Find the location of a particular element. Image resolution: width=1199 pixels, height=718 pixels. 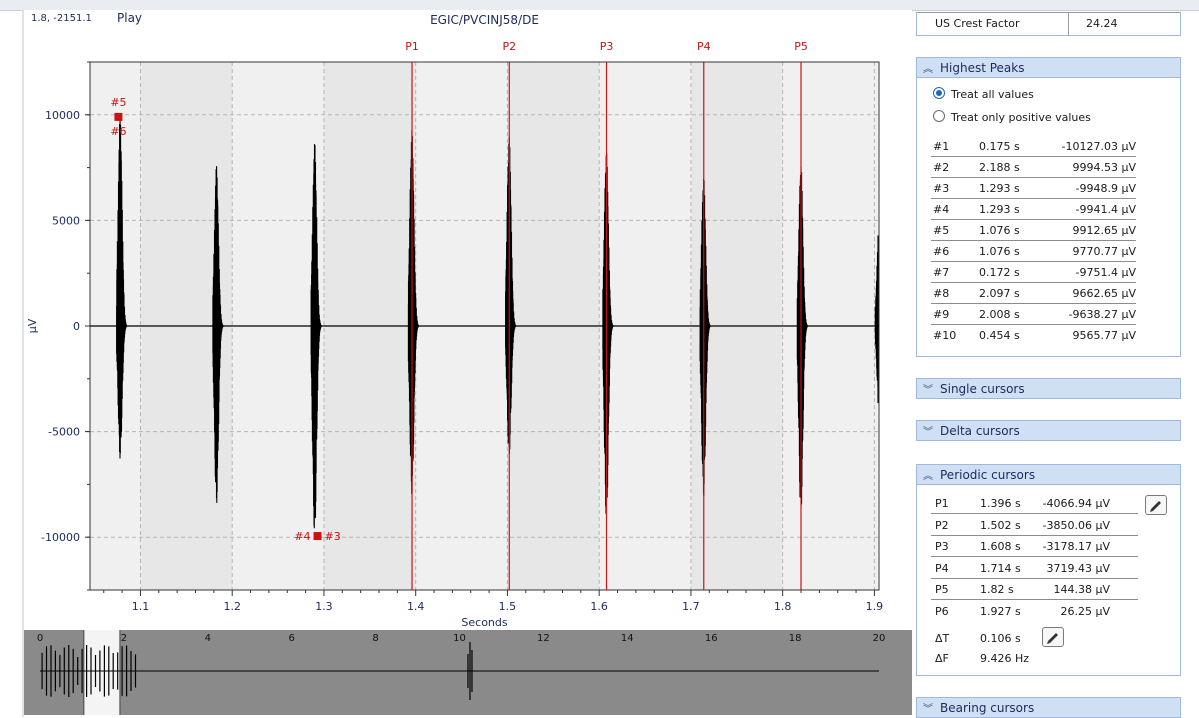

periodic-cursors-title: Periodic cursors is located at coordinates (988, 475).